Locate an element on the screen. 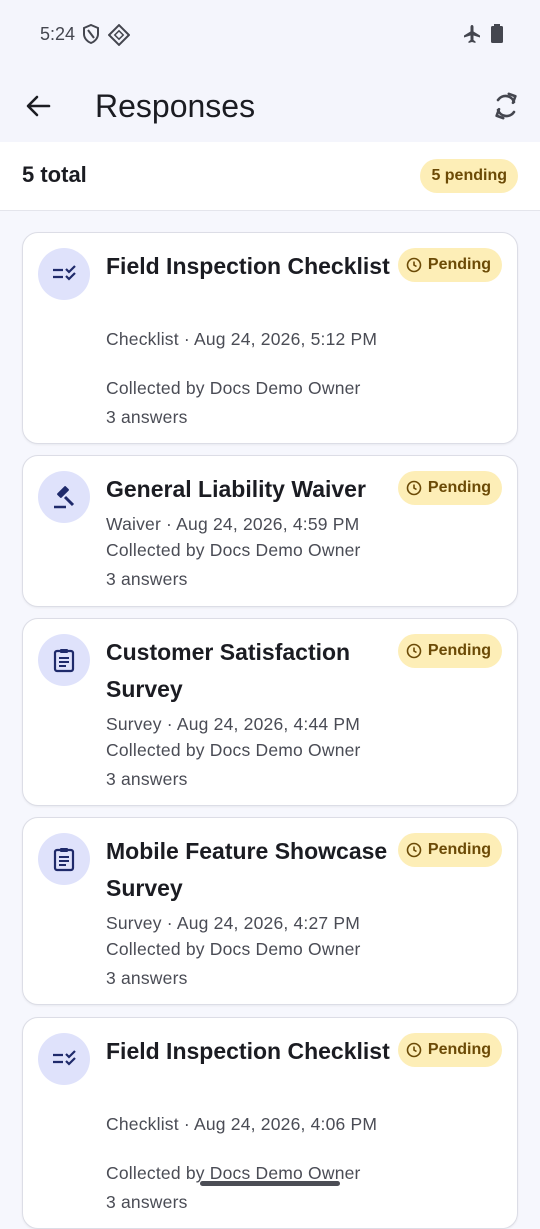  battery-icon is located at coordinates (497, 36).